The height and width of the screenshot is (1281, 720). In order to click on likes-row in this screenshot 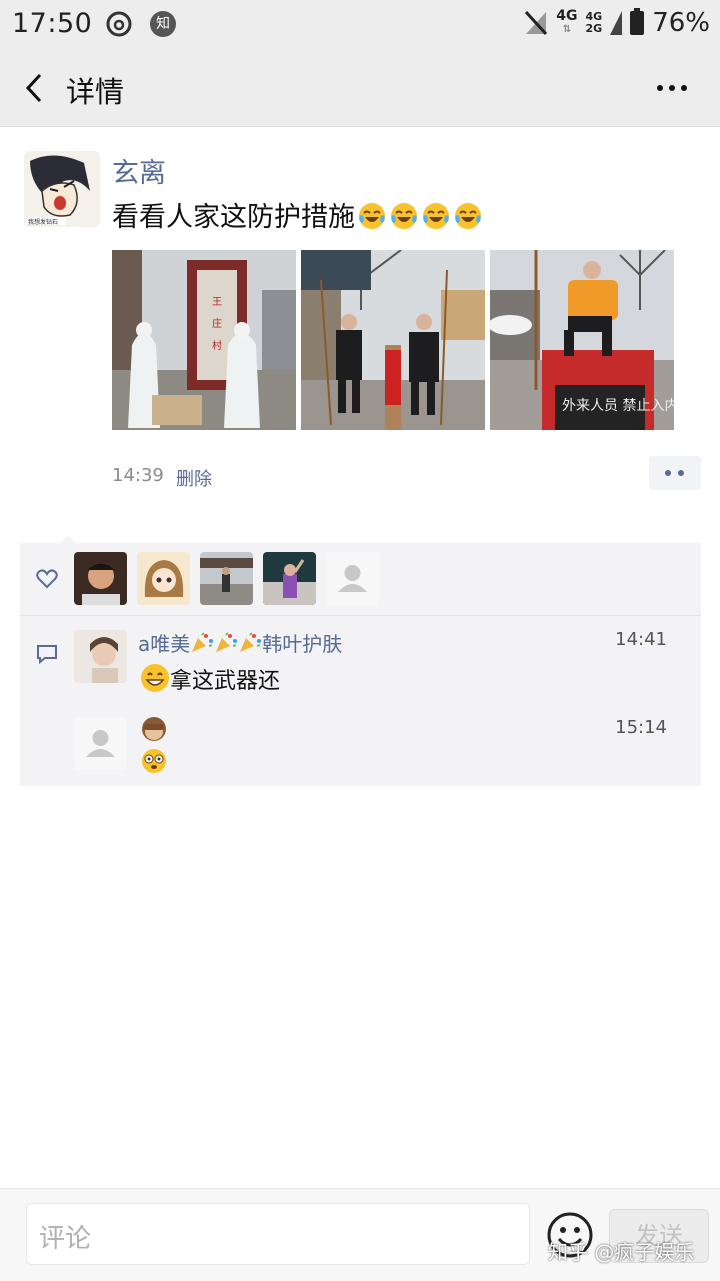, I will do `click(360, 579)`.